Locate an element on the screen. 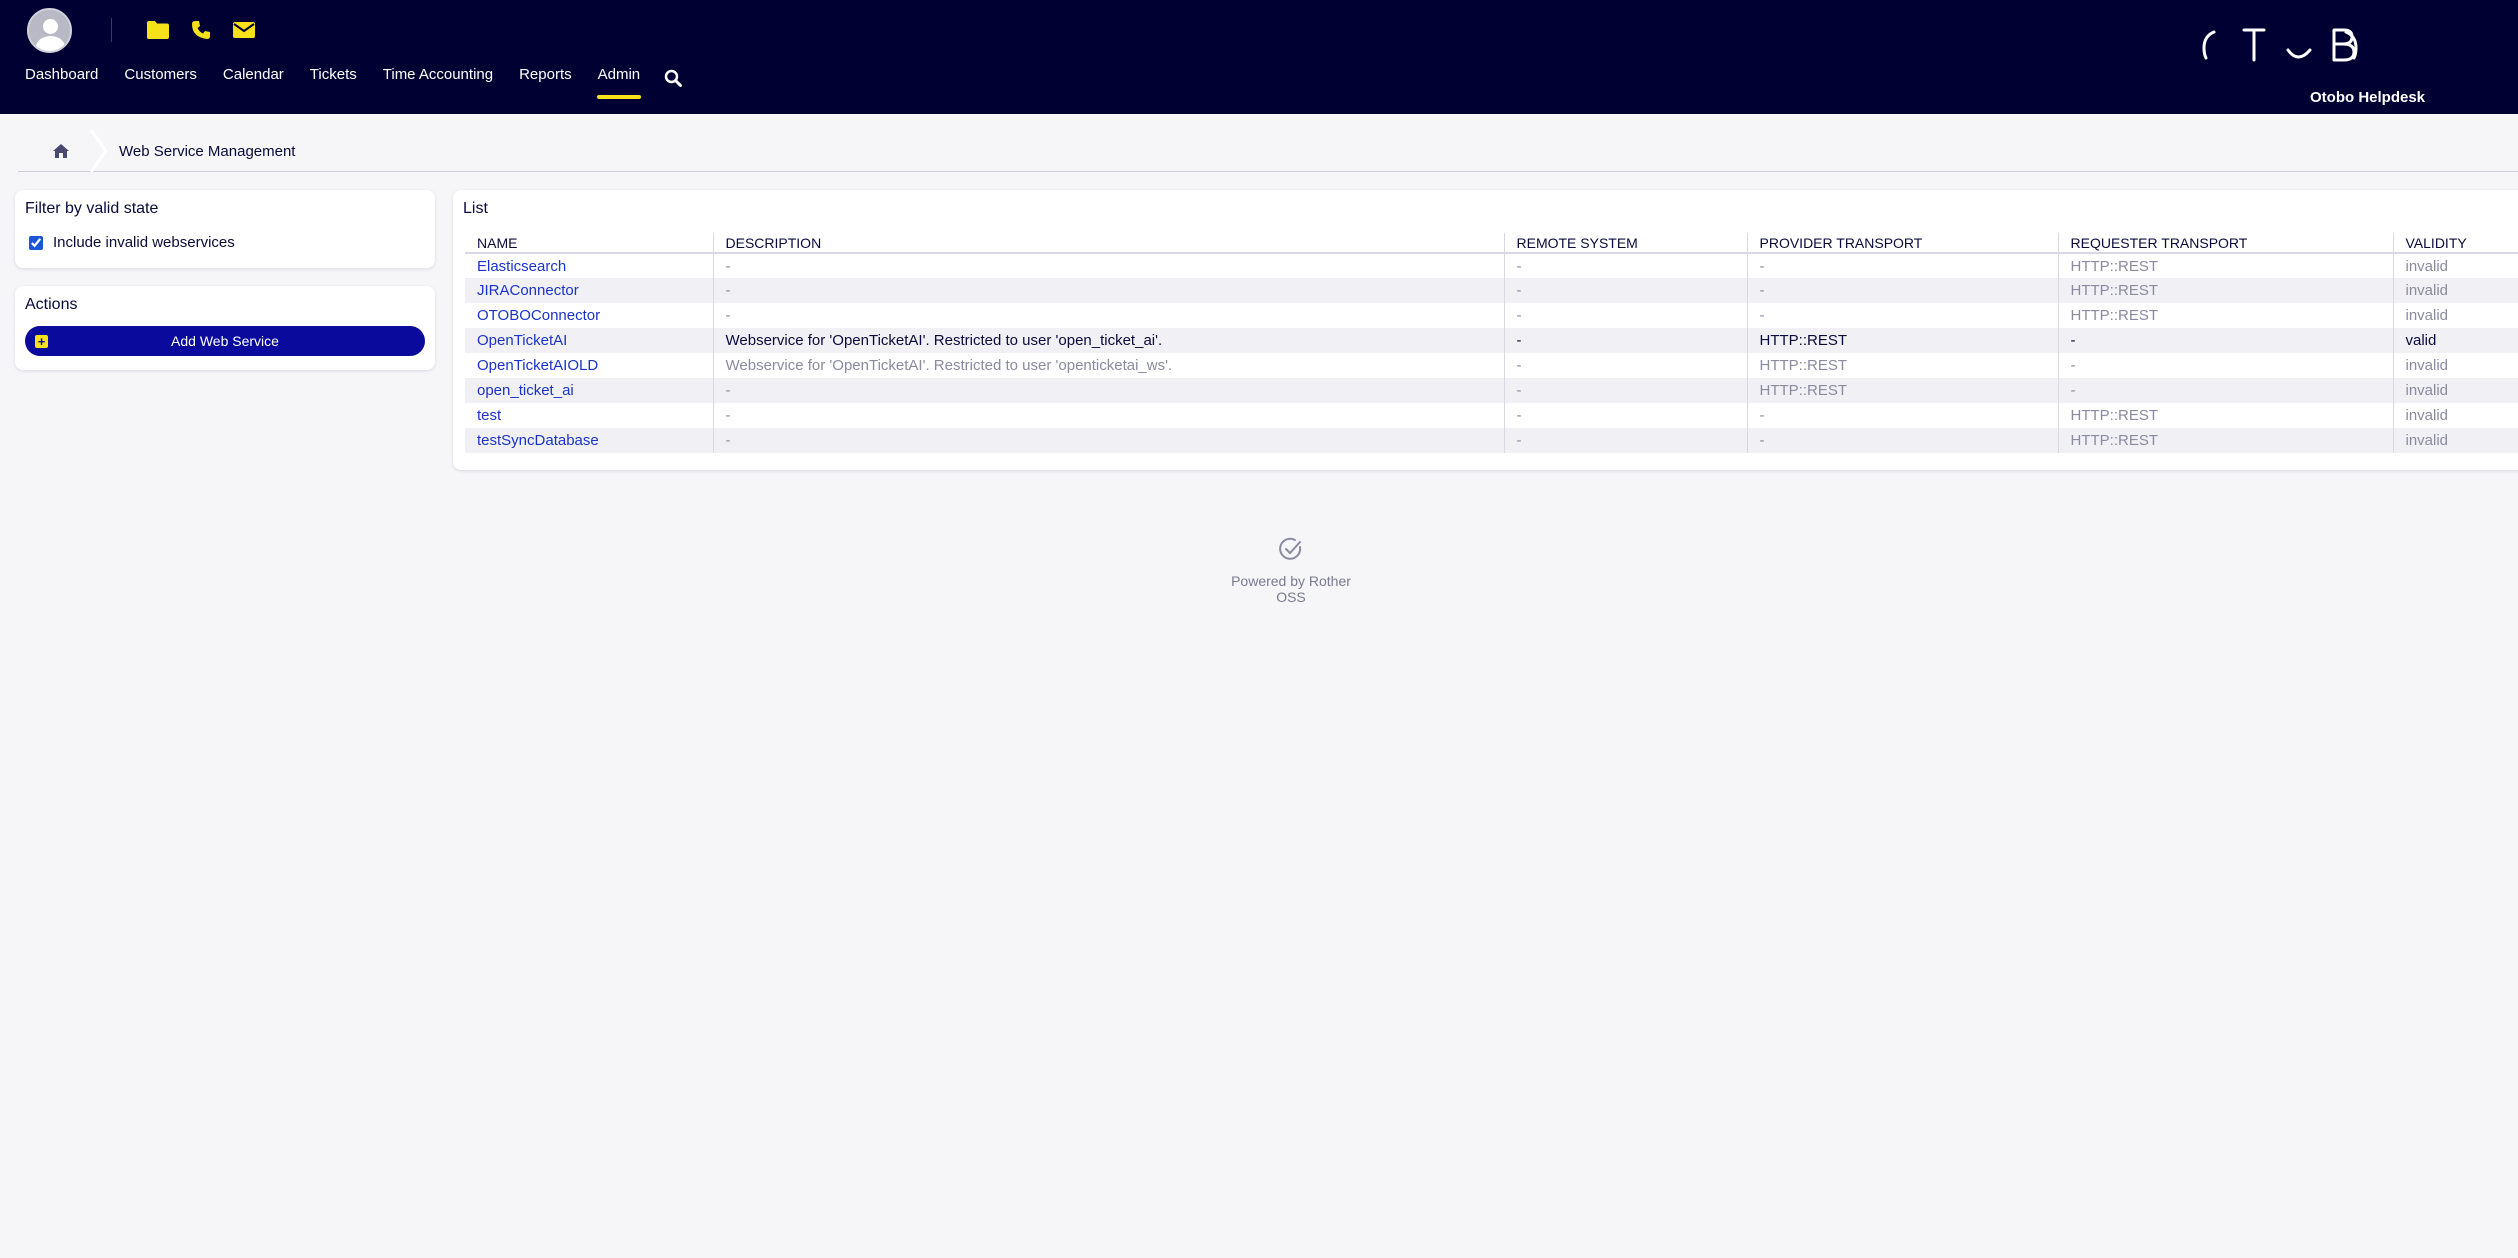  webservice-link: Elasticsearch is located at coordinates (521, 266).